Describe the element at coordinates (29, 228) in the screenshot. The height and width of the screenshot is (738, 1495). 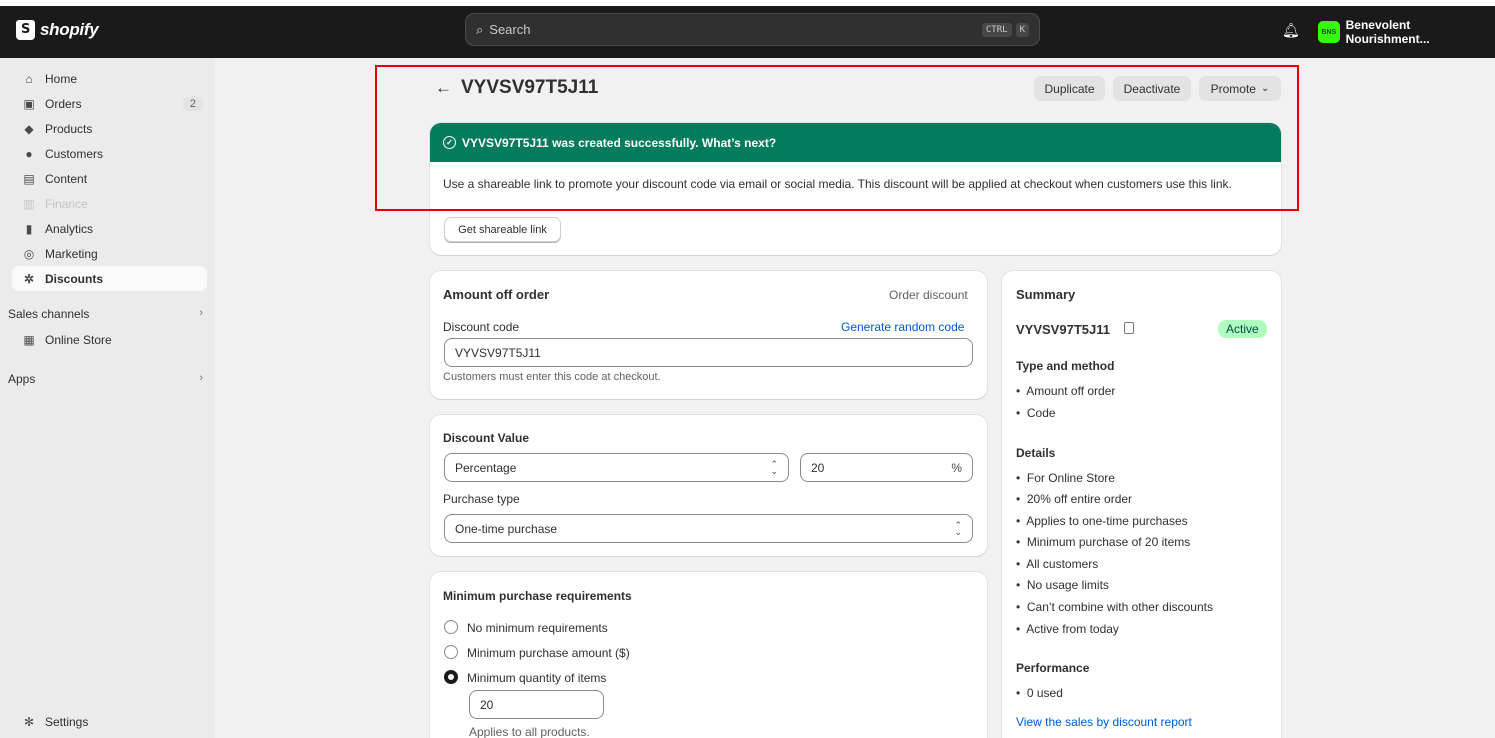
I see `bar-chart-icon: ▮` at that location.